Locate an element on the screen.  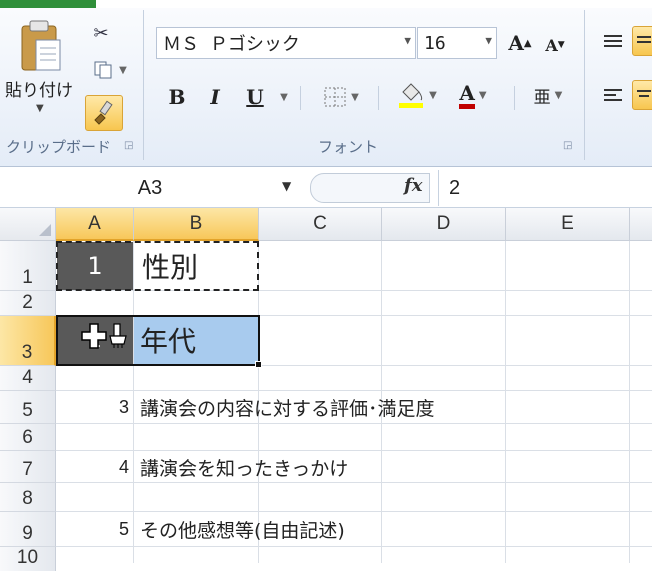
align-middle-icon is located at coordinates (644, 39).